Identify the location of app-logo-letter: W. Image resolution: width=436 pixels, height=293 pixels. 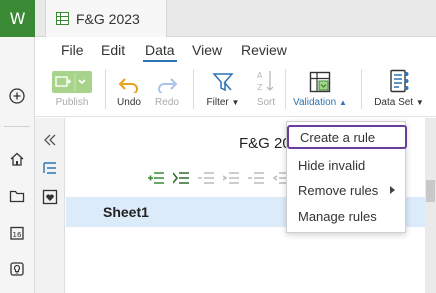
(17, 18).